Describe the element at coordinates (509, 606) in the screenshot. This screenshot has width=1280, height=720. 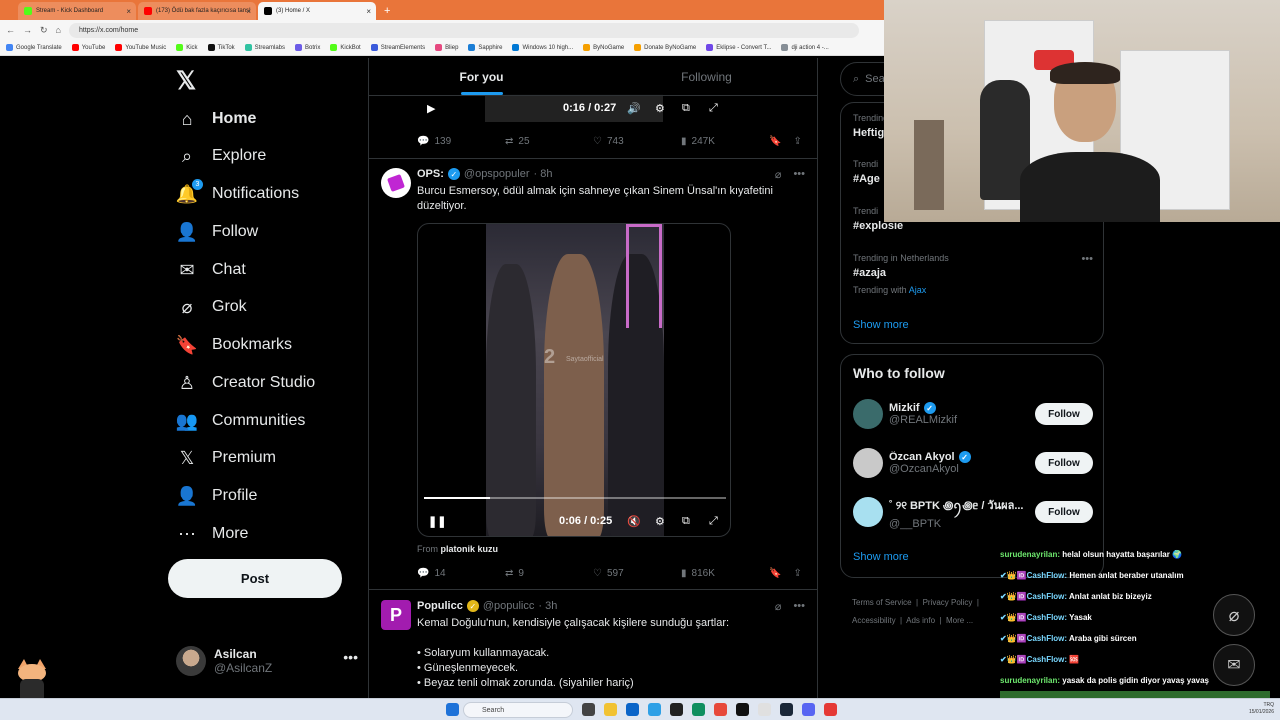
I see `author-handle: @populicc` at that location.